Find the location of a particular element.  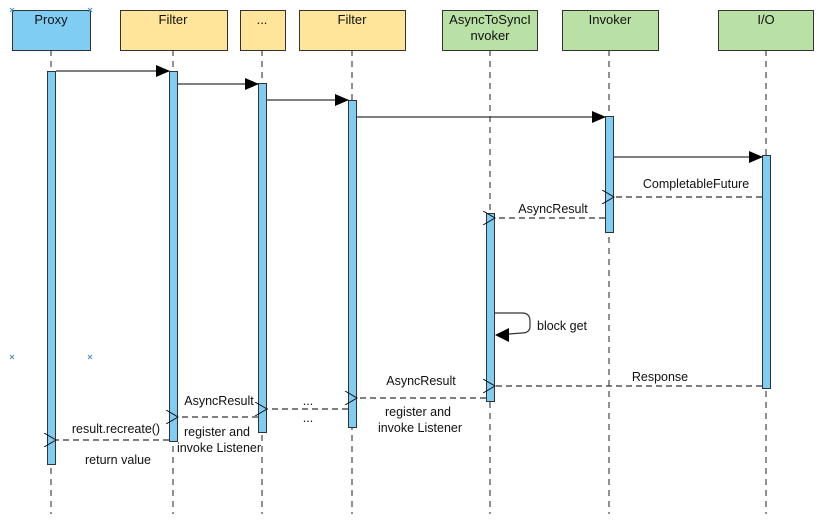

participant-io: I/O is located at coordinates (766, 30).